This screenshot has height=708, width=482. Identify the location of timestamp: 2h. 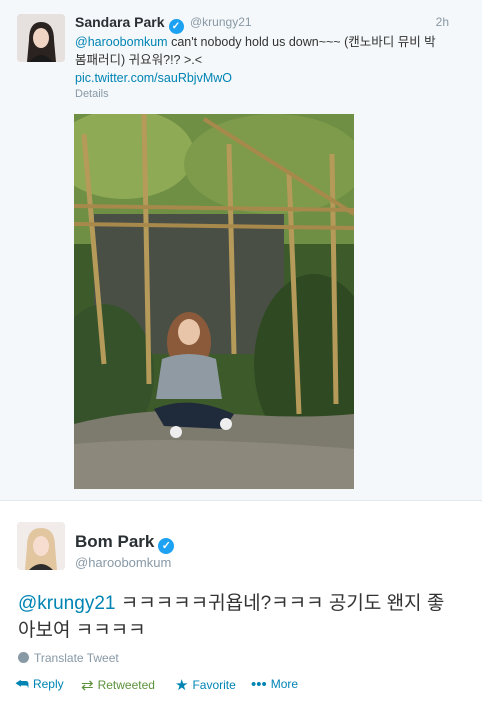
(442, 22).